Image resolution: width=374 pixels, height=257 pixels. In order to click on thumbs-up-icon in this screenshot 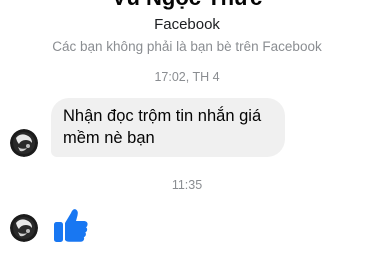, I will do `click(71, 225)`.